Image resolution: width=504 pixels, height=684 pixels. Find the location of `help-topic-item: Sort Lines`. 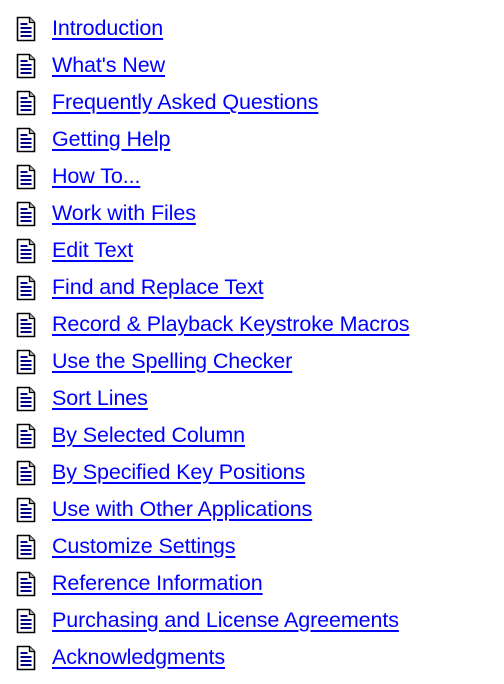

help-topic-item: Sort Lines is located at coordinates (212, 398).